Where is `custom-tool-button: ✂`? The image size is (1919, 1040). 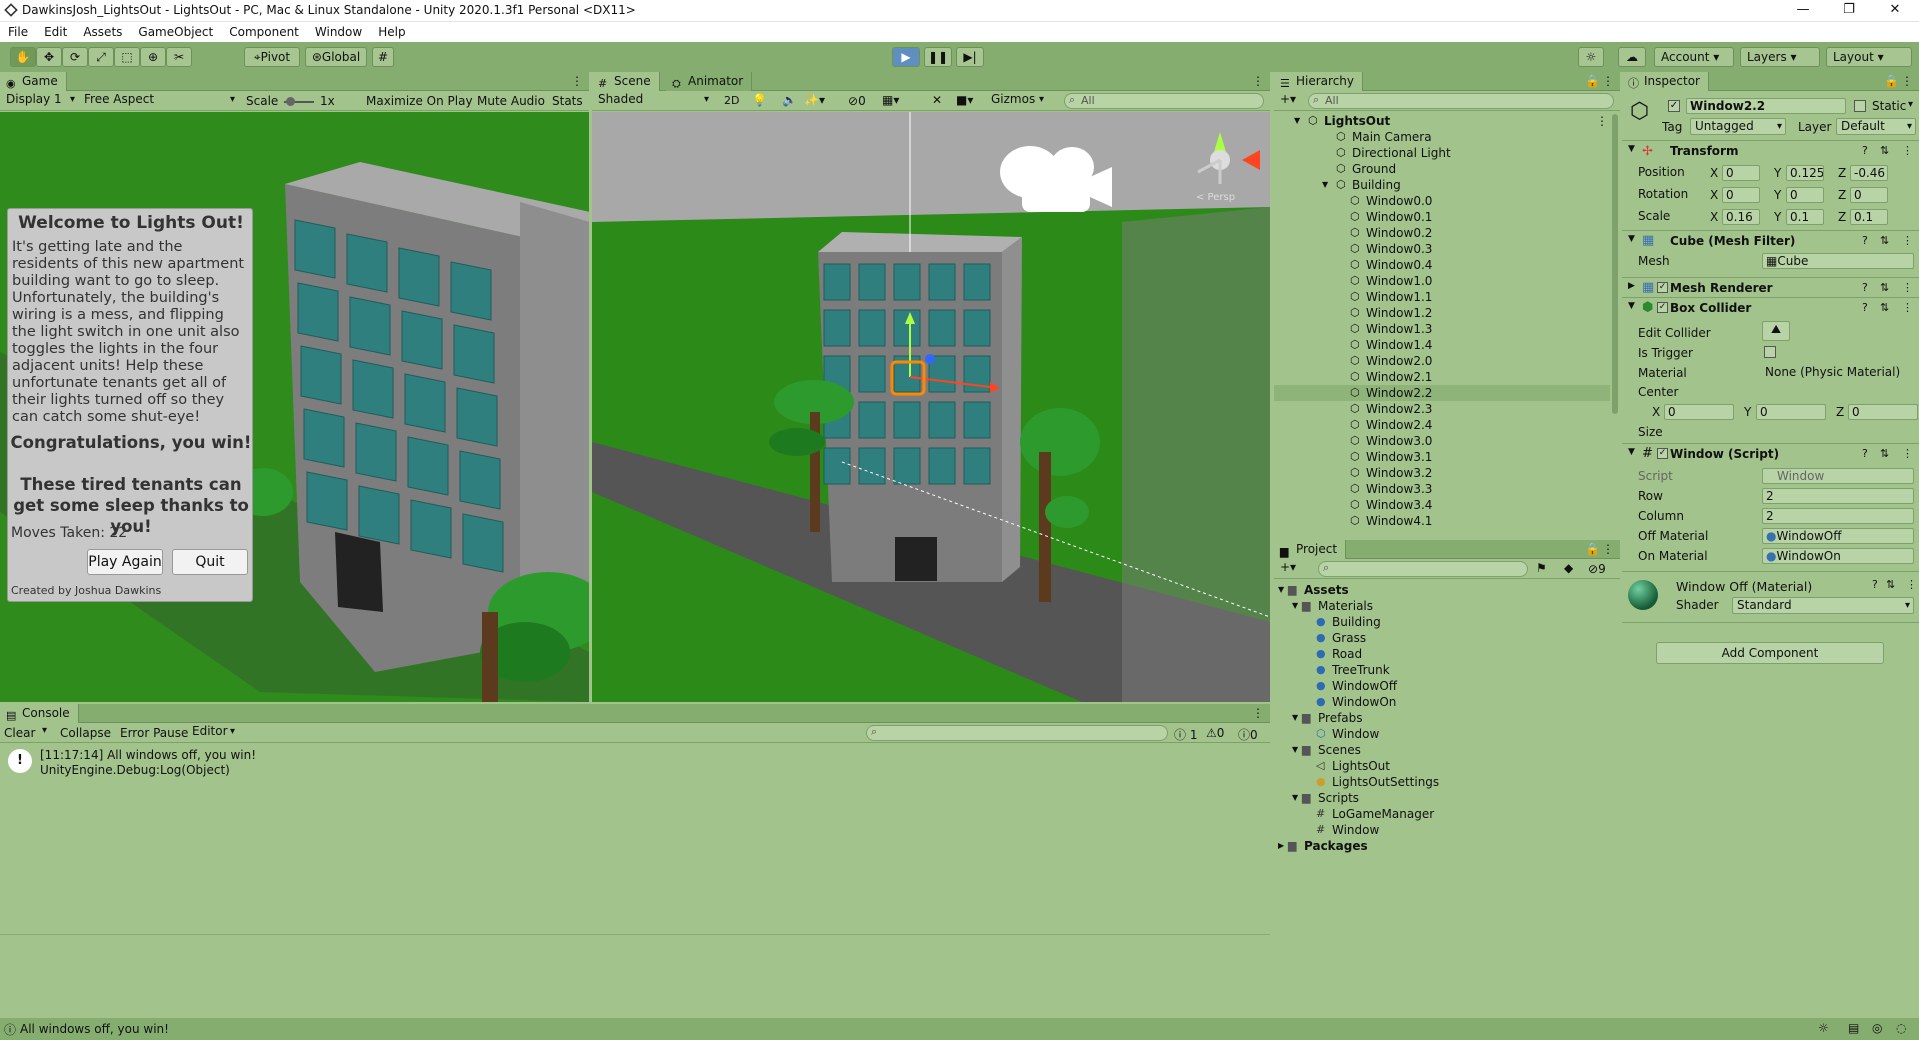
custom-tool-button: ✂ is located at coordinates (179, 57).